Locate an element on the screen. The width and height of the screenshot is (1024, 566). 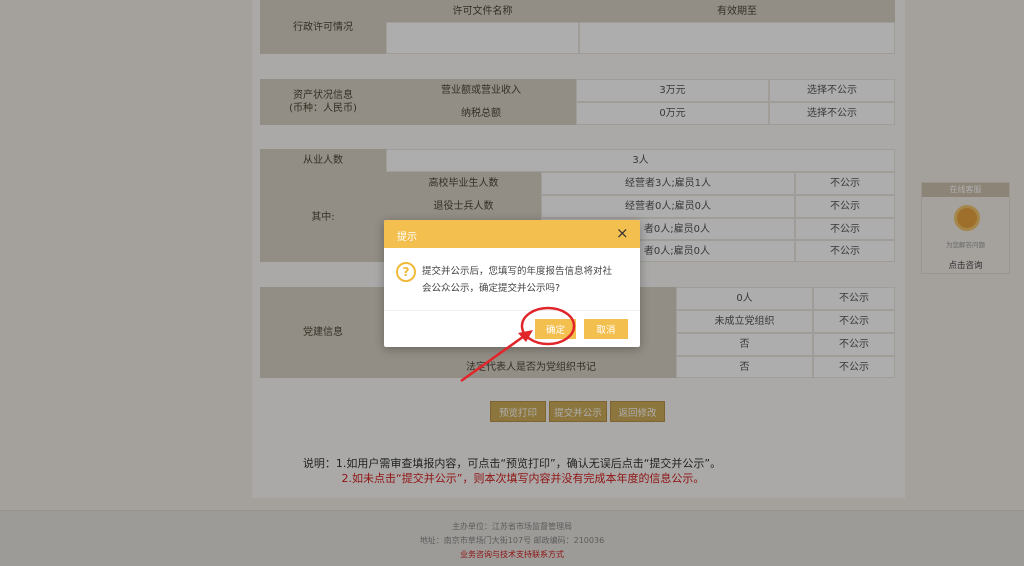
dialog-message-line: 会公众公示，确定提交并公示吗? is located at coordinates (491, 288).